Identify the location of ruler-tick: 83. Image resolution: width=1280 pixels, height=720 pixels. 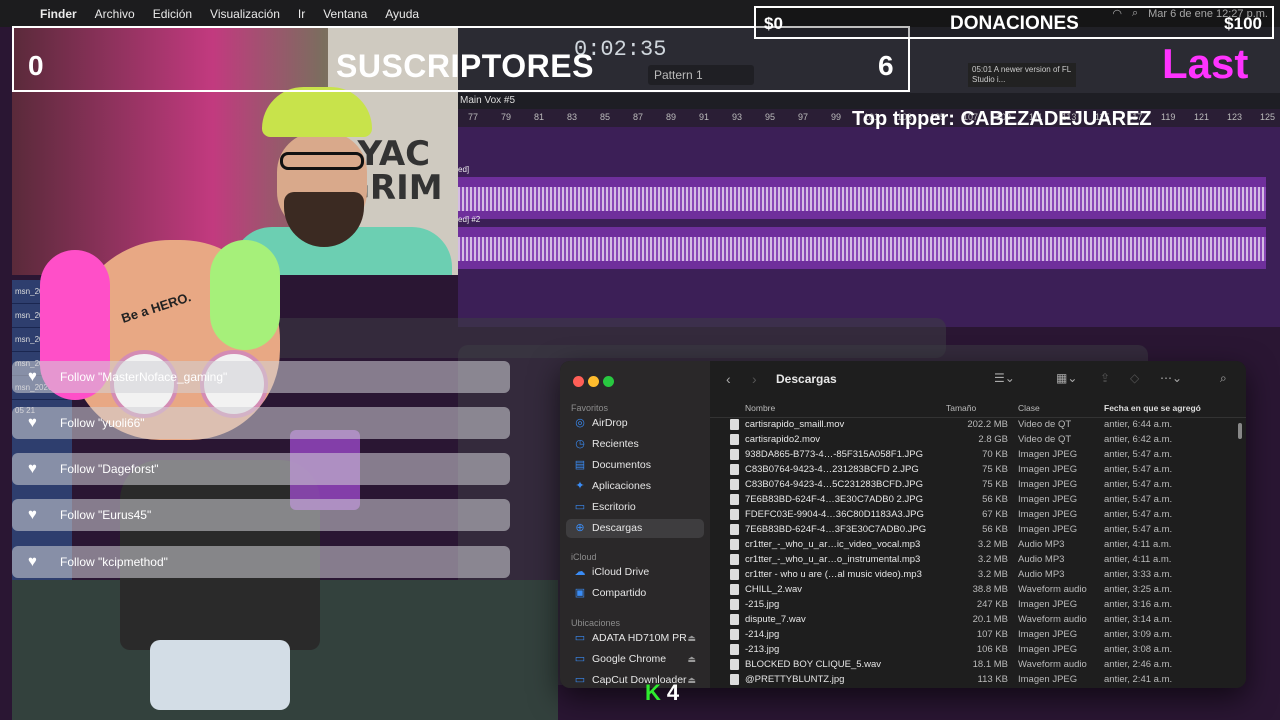
(572, 117).